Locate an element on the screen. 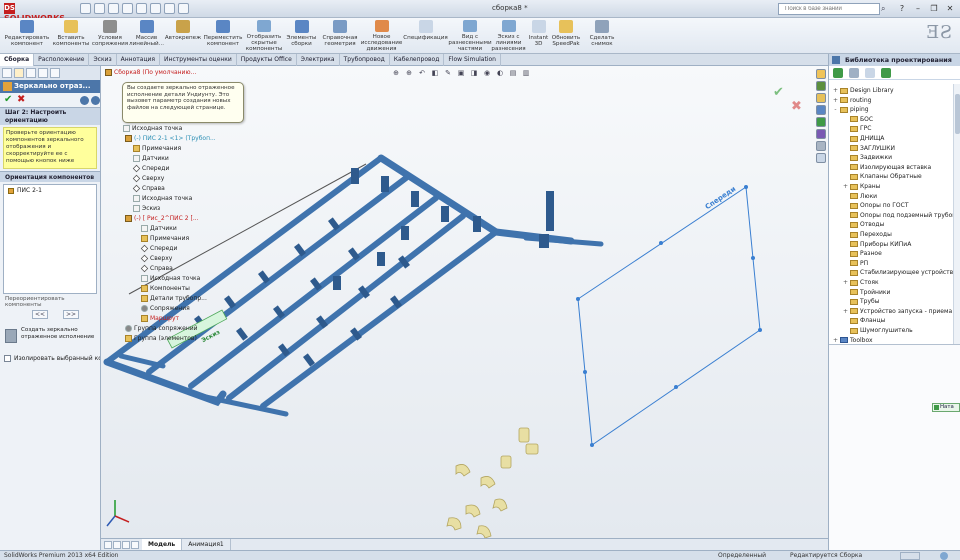 The image size is (960, 560). options-icon is located at coordinates (183, 8).